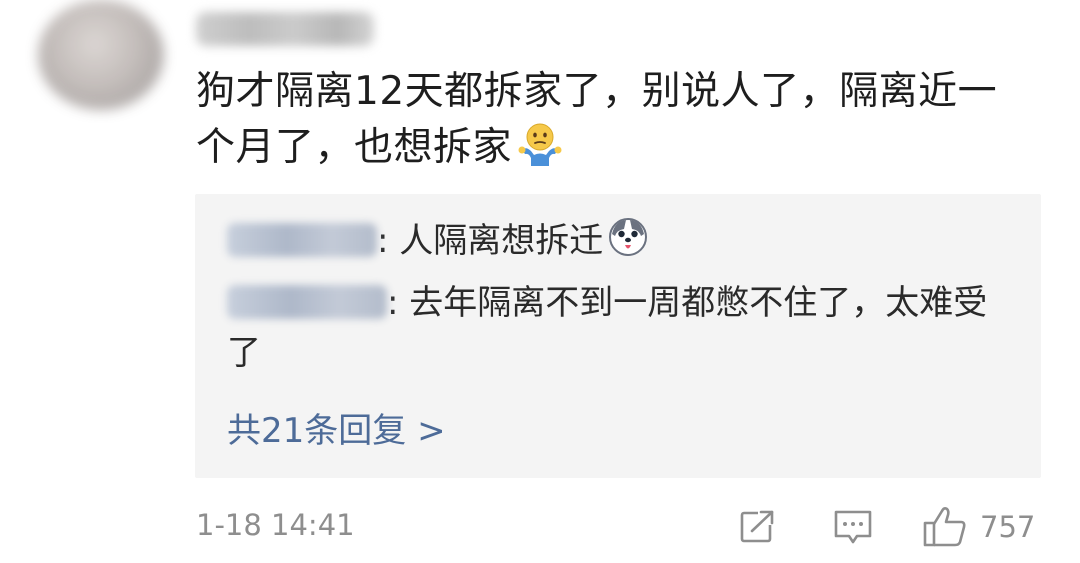 Image resolution: width=1080 pixels, height=563 pixels. I want to click on like-button: 757, so click(978, 527).